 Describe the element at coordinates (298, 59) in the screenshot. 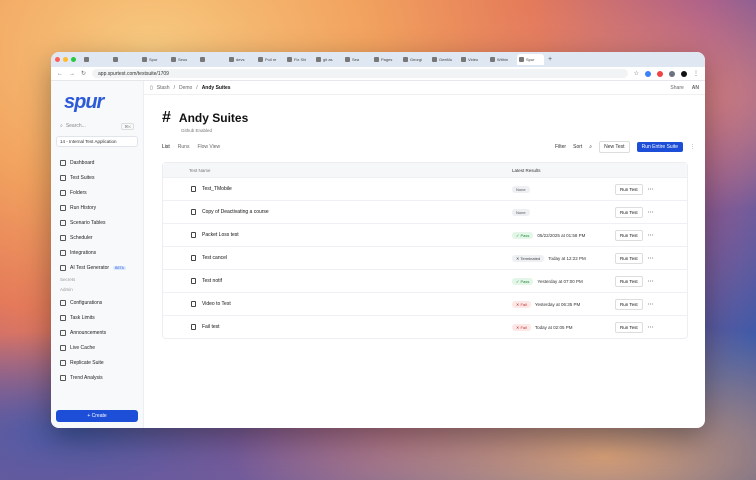

I see `browser-tab: Fix Shi` at that location.